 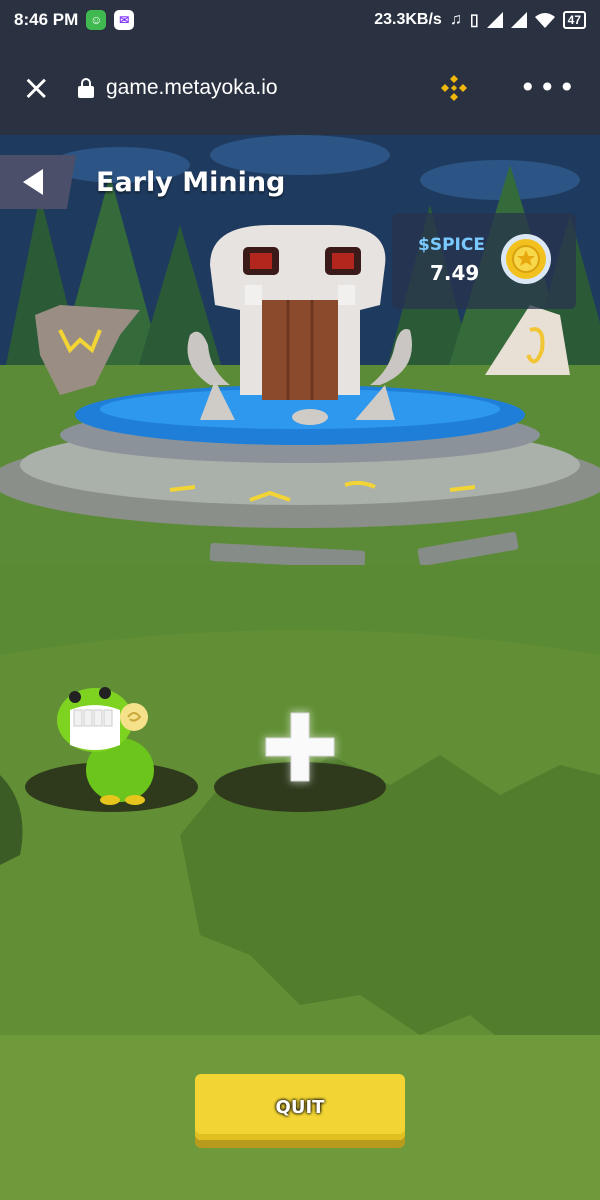 What do you see at coordinates (526, 259) in the screenshot?
I see `coin-icon` at bounding box center [526, 259].